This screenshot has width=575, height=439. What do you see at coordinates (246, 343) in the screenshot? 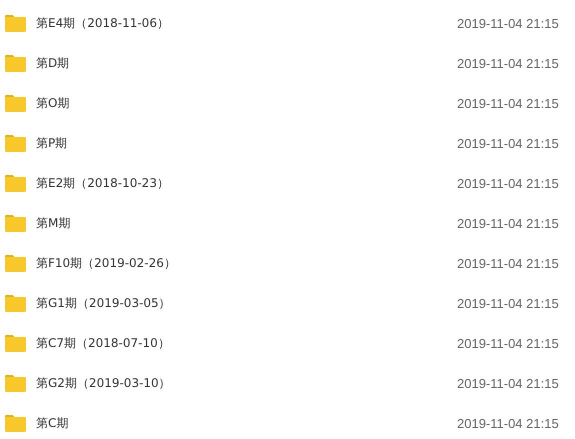
I see `folder-name: 第C7期（2018-07-10）` at bounding box center [246, 343].